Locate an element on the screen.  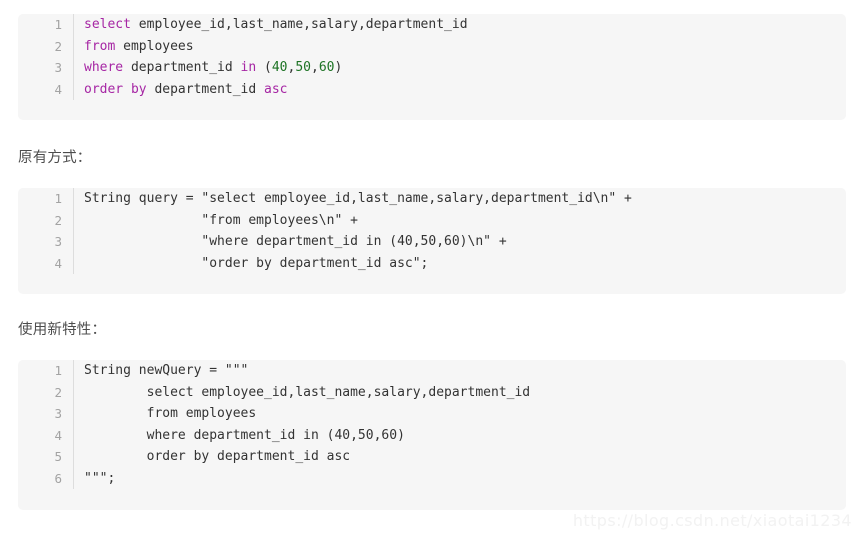
code-token-plain: employees is located at coordinates (154, 46).